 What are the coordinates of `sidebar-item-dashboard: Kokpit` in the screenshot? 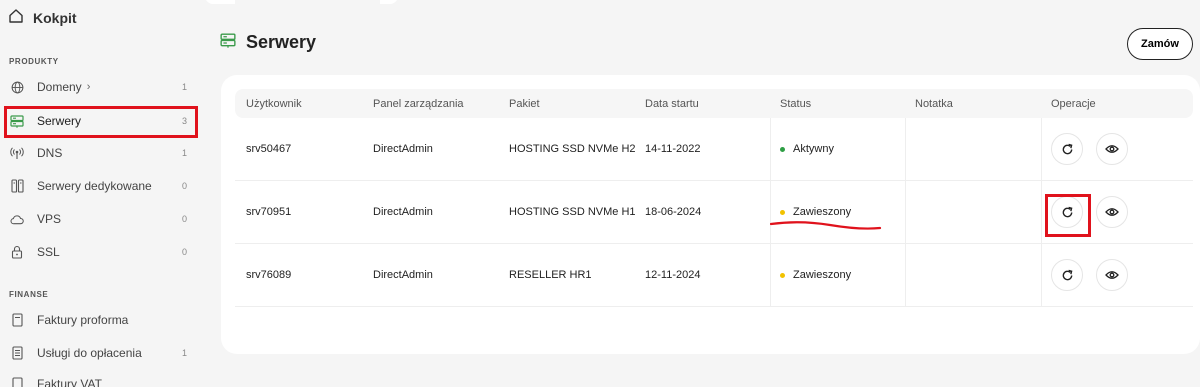 It's located at (42, 18).